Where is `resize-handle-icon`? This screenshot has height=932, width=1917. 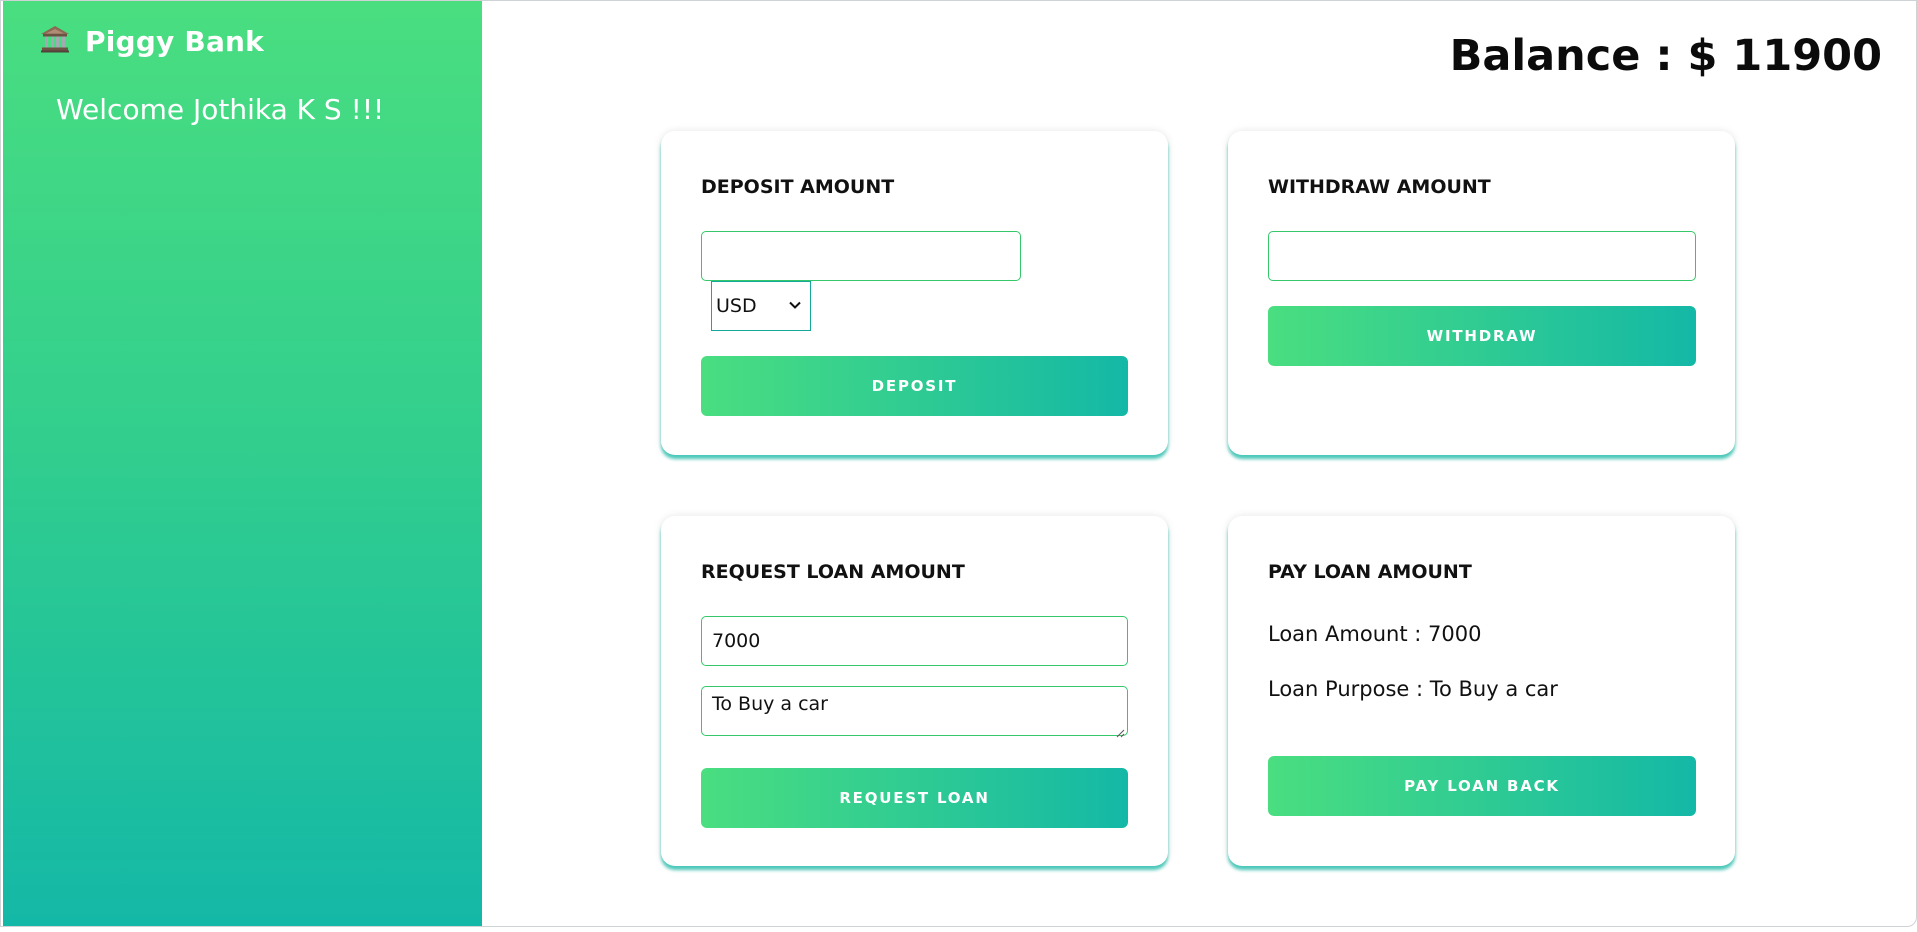
resize-handle-icon is located at coordinates (1120, 730).